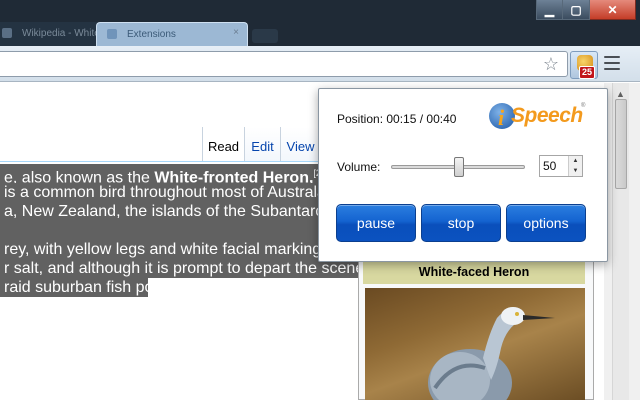 This screenshot has width=640, height=400. I want to click on volume-slider-thumb, so click(459, 167).